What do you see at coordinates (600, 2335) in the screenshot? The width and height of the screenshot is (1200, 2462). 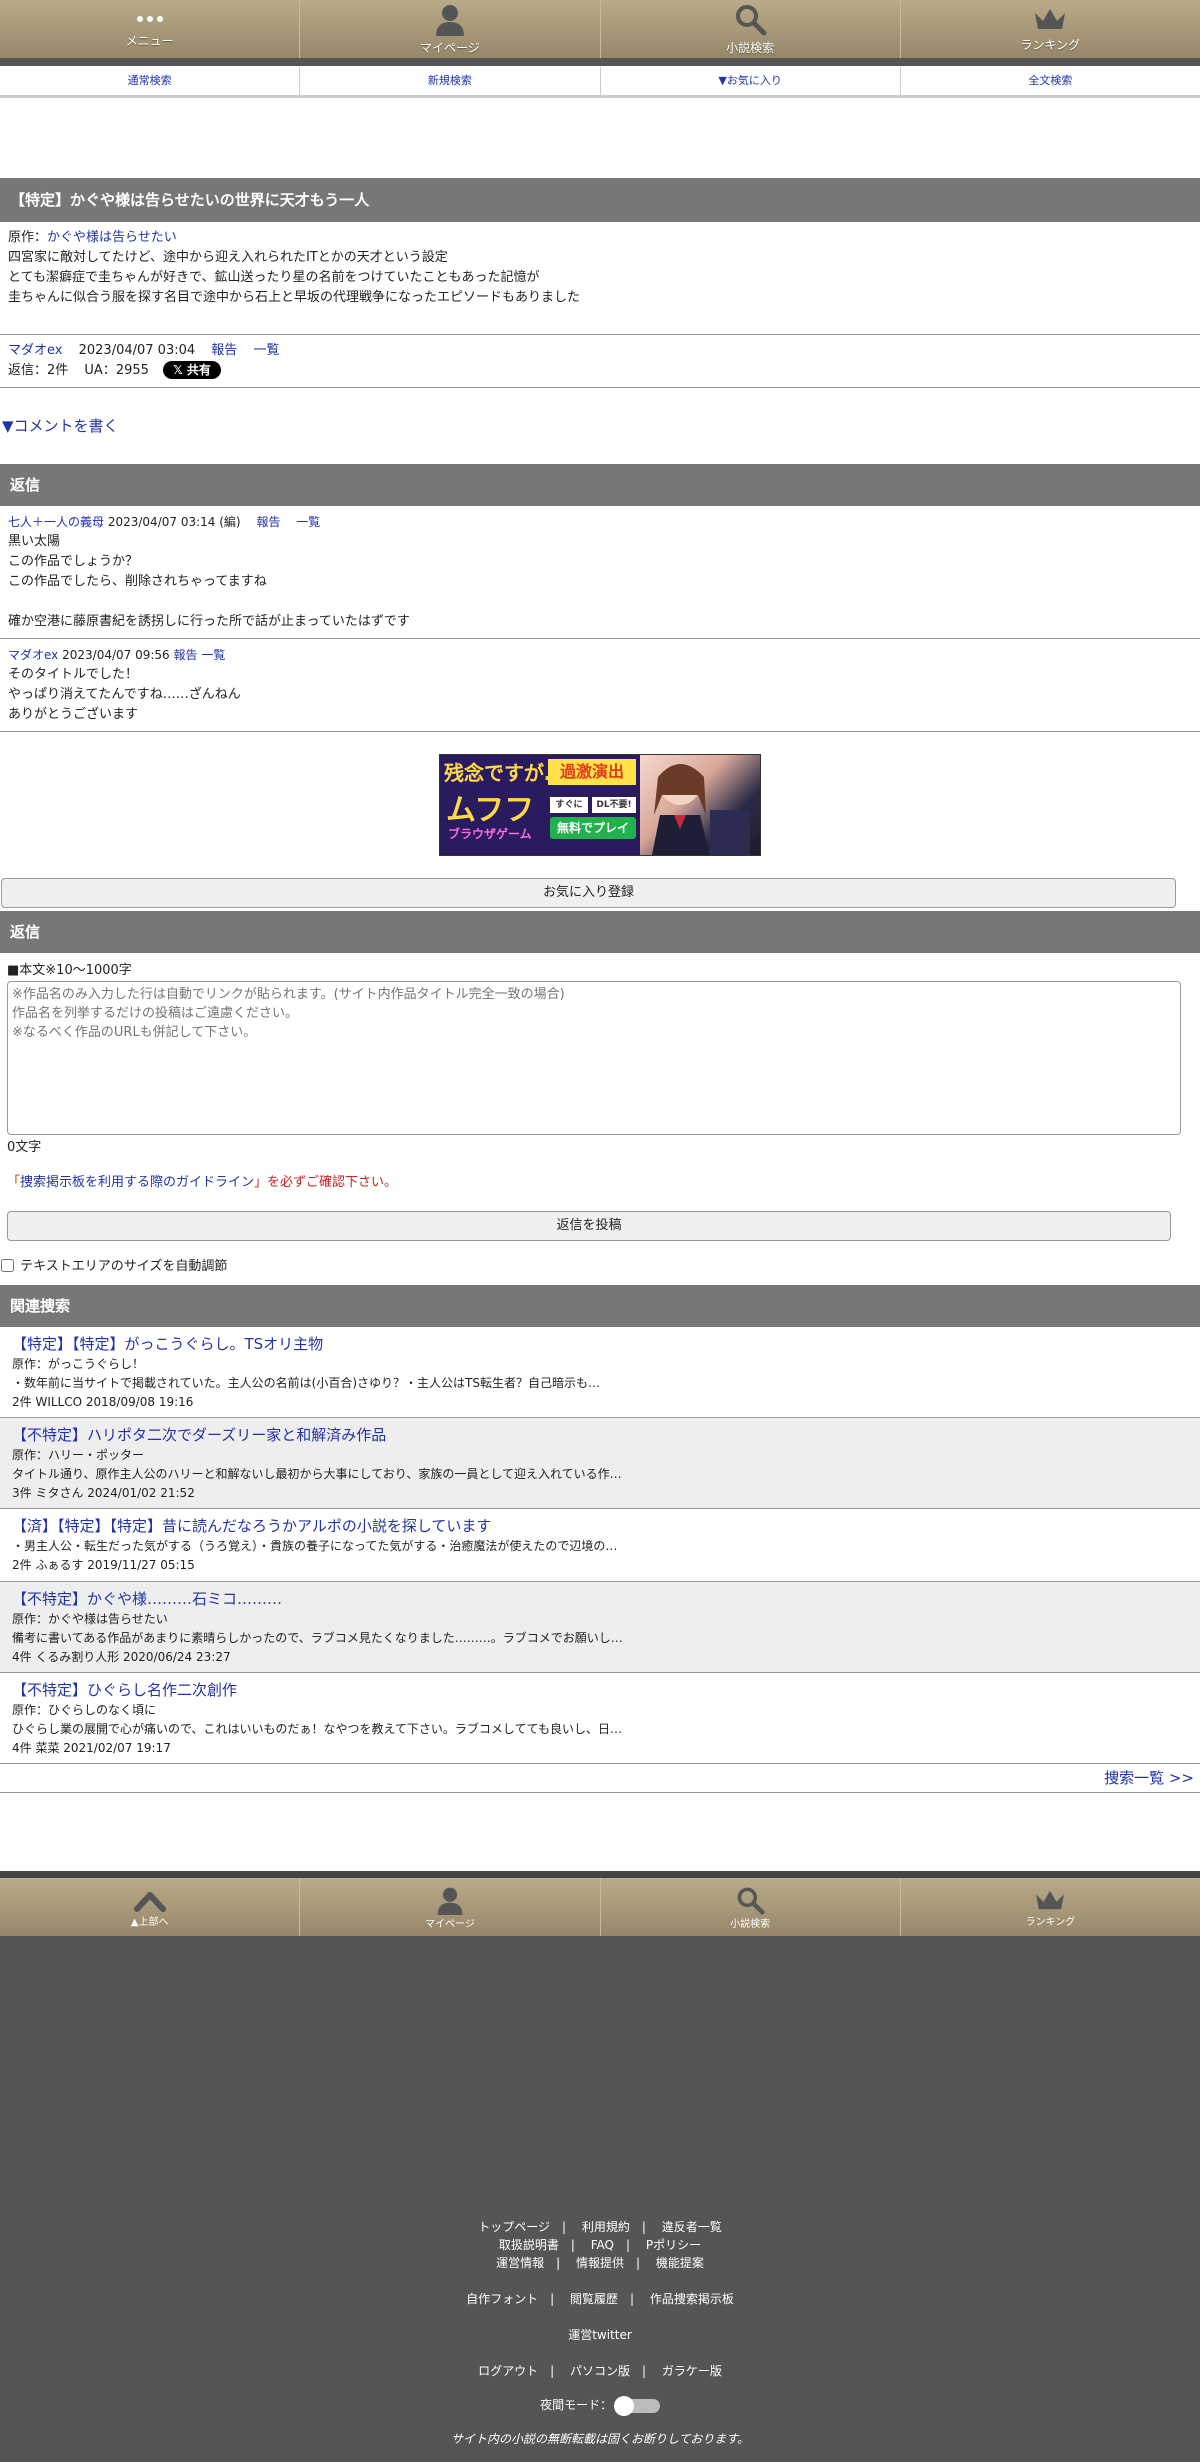 I see `footer-twitter-link: 運営twitter` at bounding box center [600, 2335].